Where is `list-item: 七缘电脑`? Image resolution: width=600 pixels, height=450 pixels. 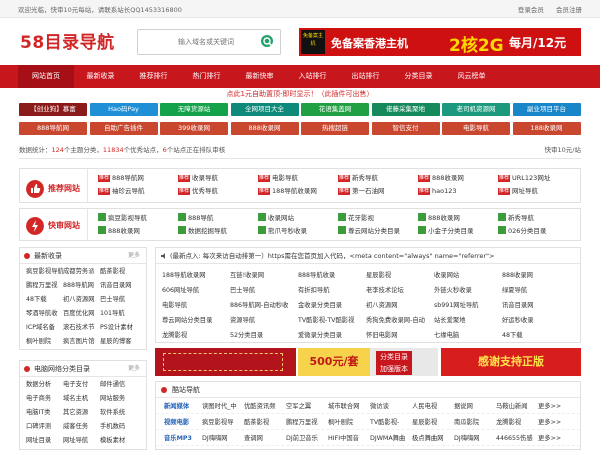
list-item: 七缘电脑 is located at coordinates (468, 335).